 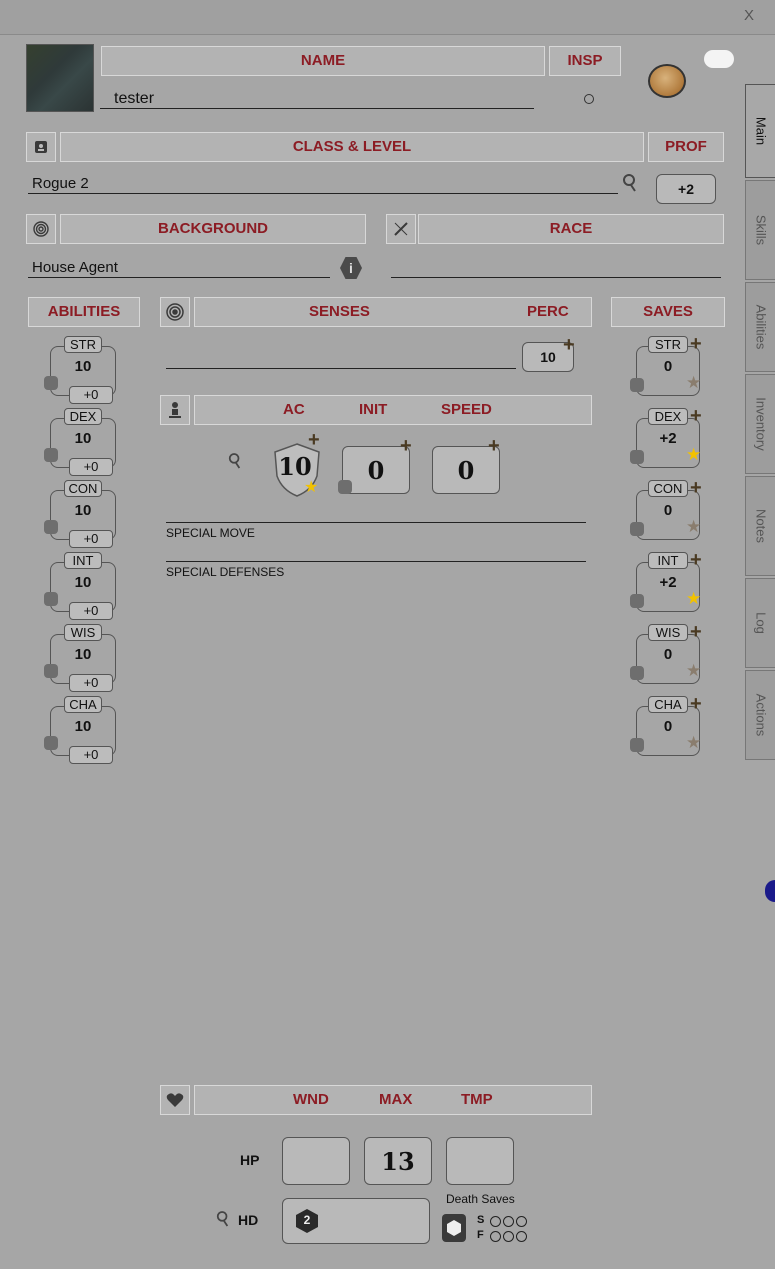 I want to click on save-int: INT + +2 ★, so click(x=676, y=585).